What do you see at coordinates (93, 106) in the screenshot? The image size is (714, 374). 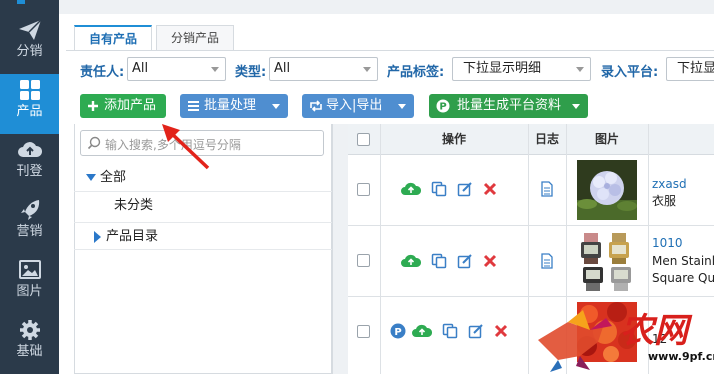 I see `plus-icon` at bounding box center [93, 106].